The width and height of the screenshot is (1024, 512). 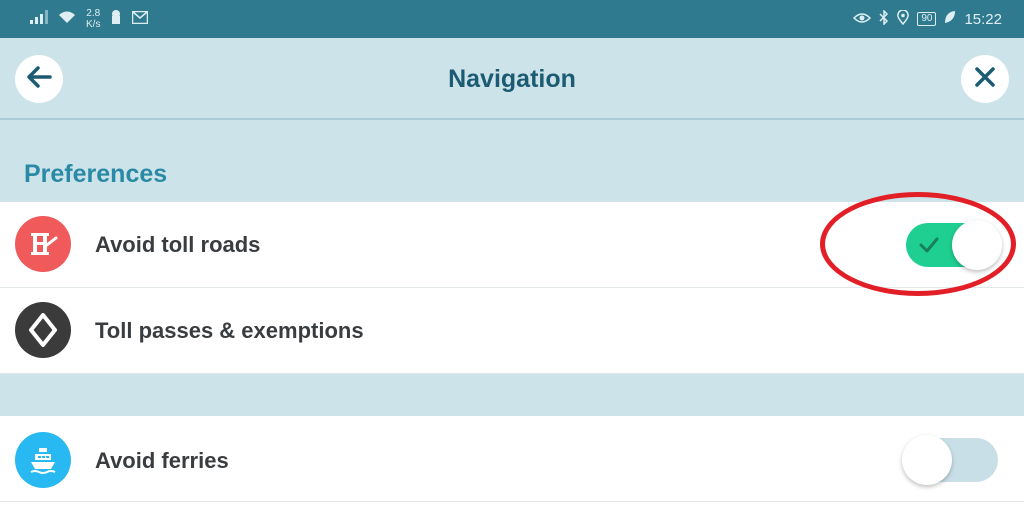 I want to click on battery-indicator: 90, so click(x=927, y=19).